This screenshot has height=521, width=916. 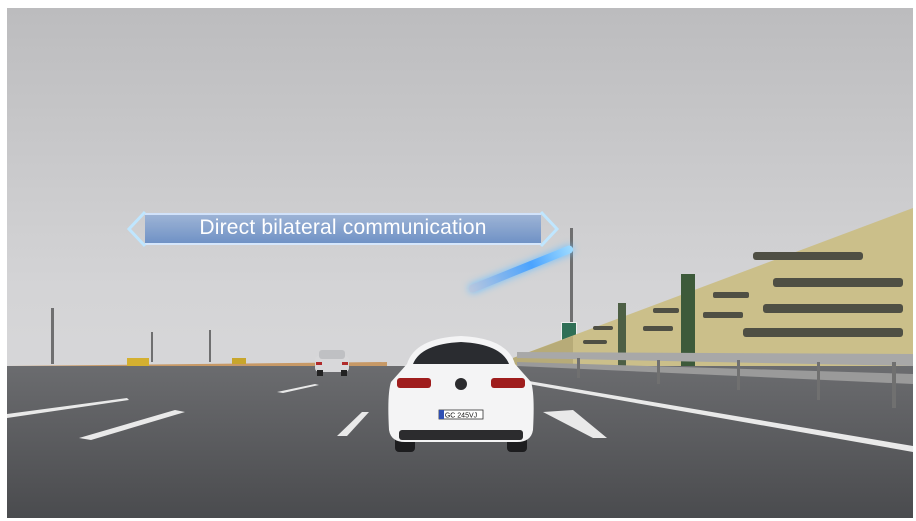 I want to click on banner-text: Direct bilateral communication, so click(x=343, y=227).